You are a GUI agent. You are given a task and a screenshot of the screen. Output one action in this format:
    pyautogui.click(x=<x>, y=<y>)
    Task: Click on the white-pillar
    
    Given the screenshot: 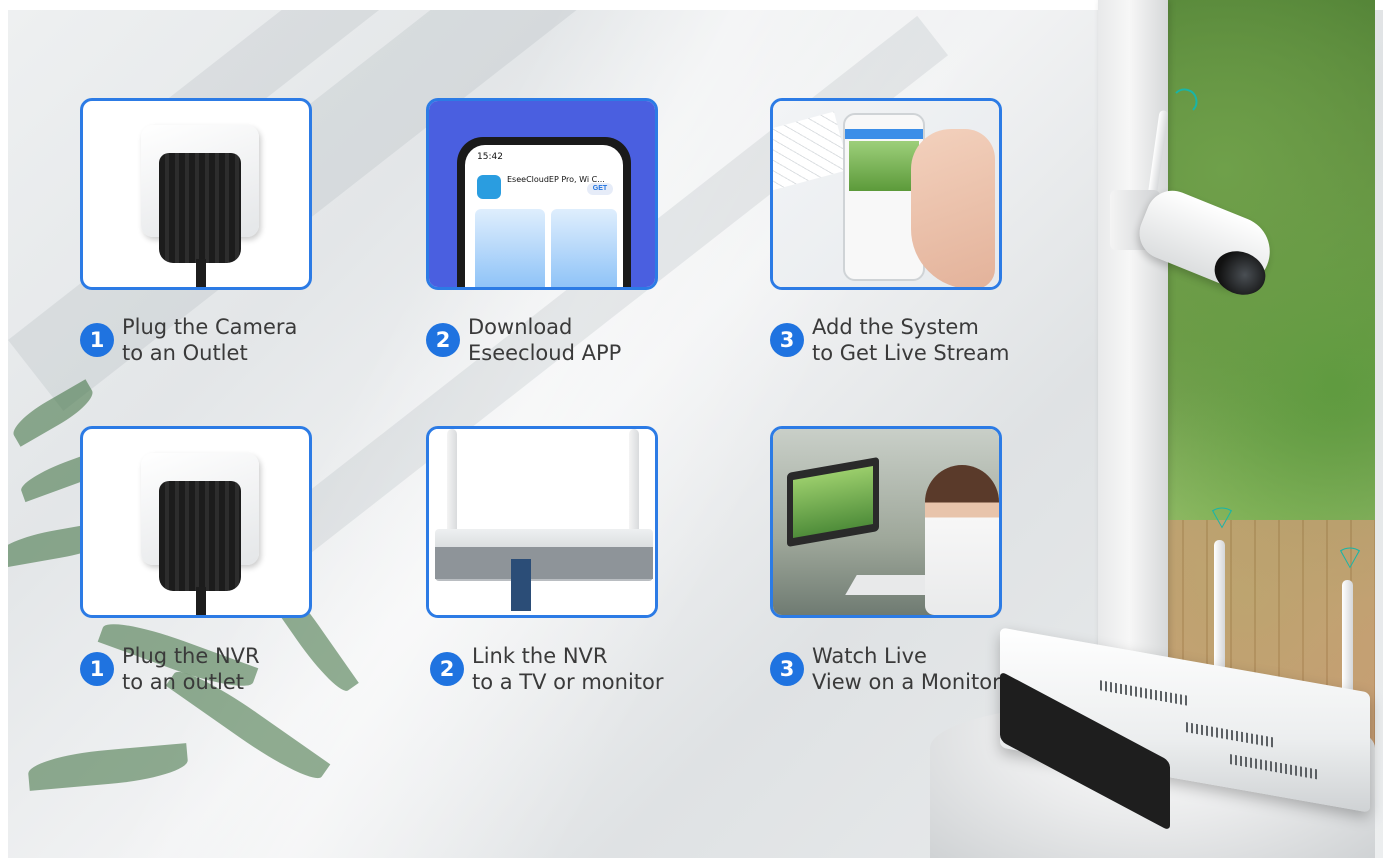 What is the action you would take?
    pyautogui.click(x=1133, y=350)
    